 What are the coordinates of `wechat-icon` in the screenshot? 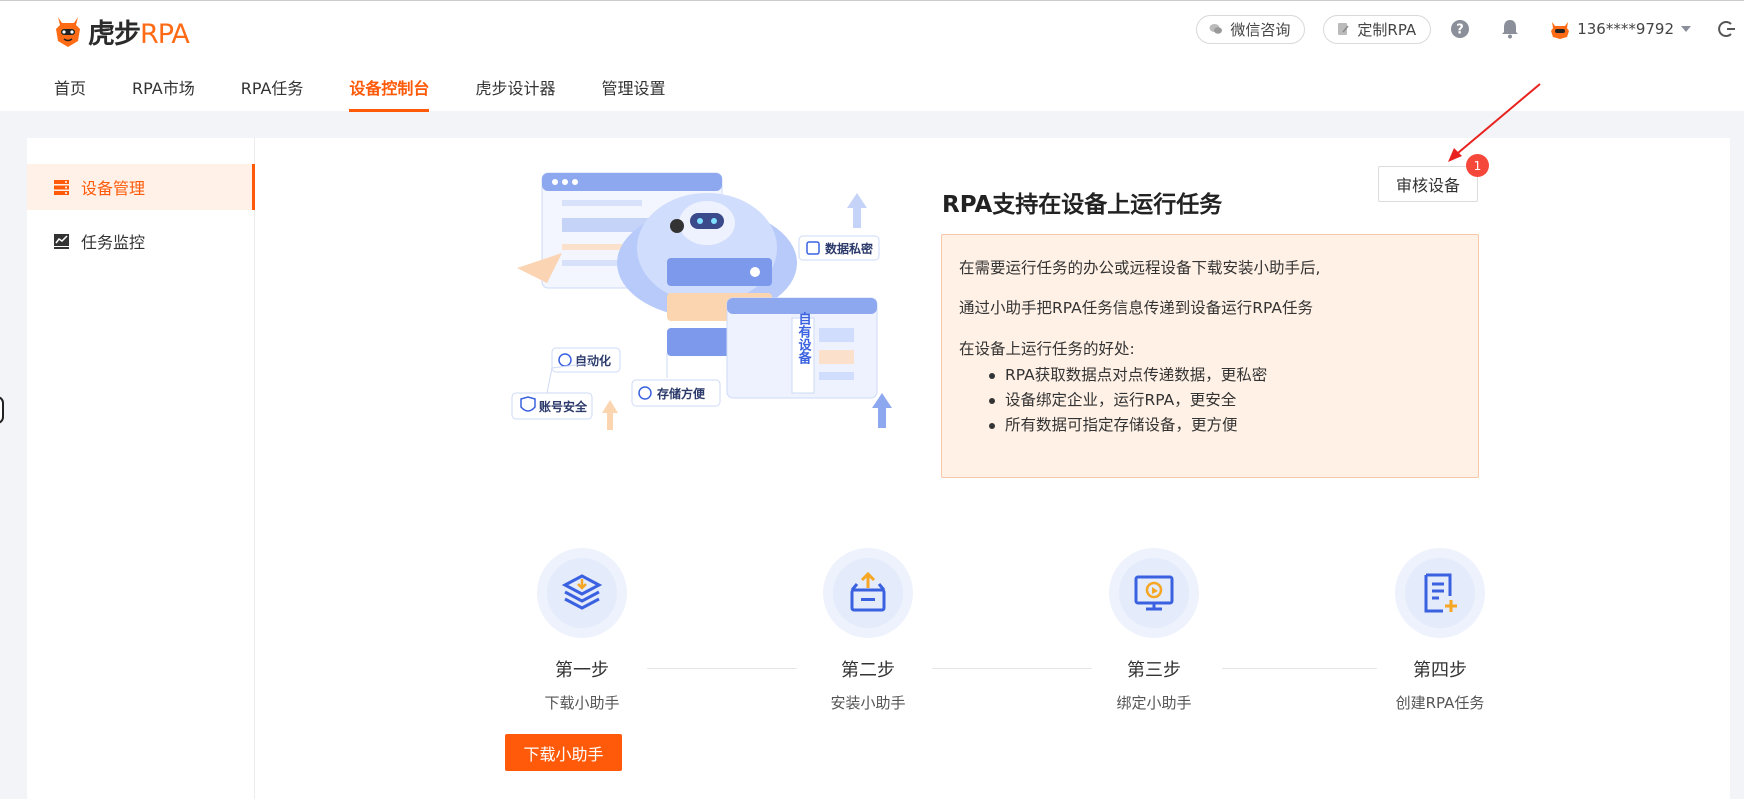 It's located at (1216, 29).